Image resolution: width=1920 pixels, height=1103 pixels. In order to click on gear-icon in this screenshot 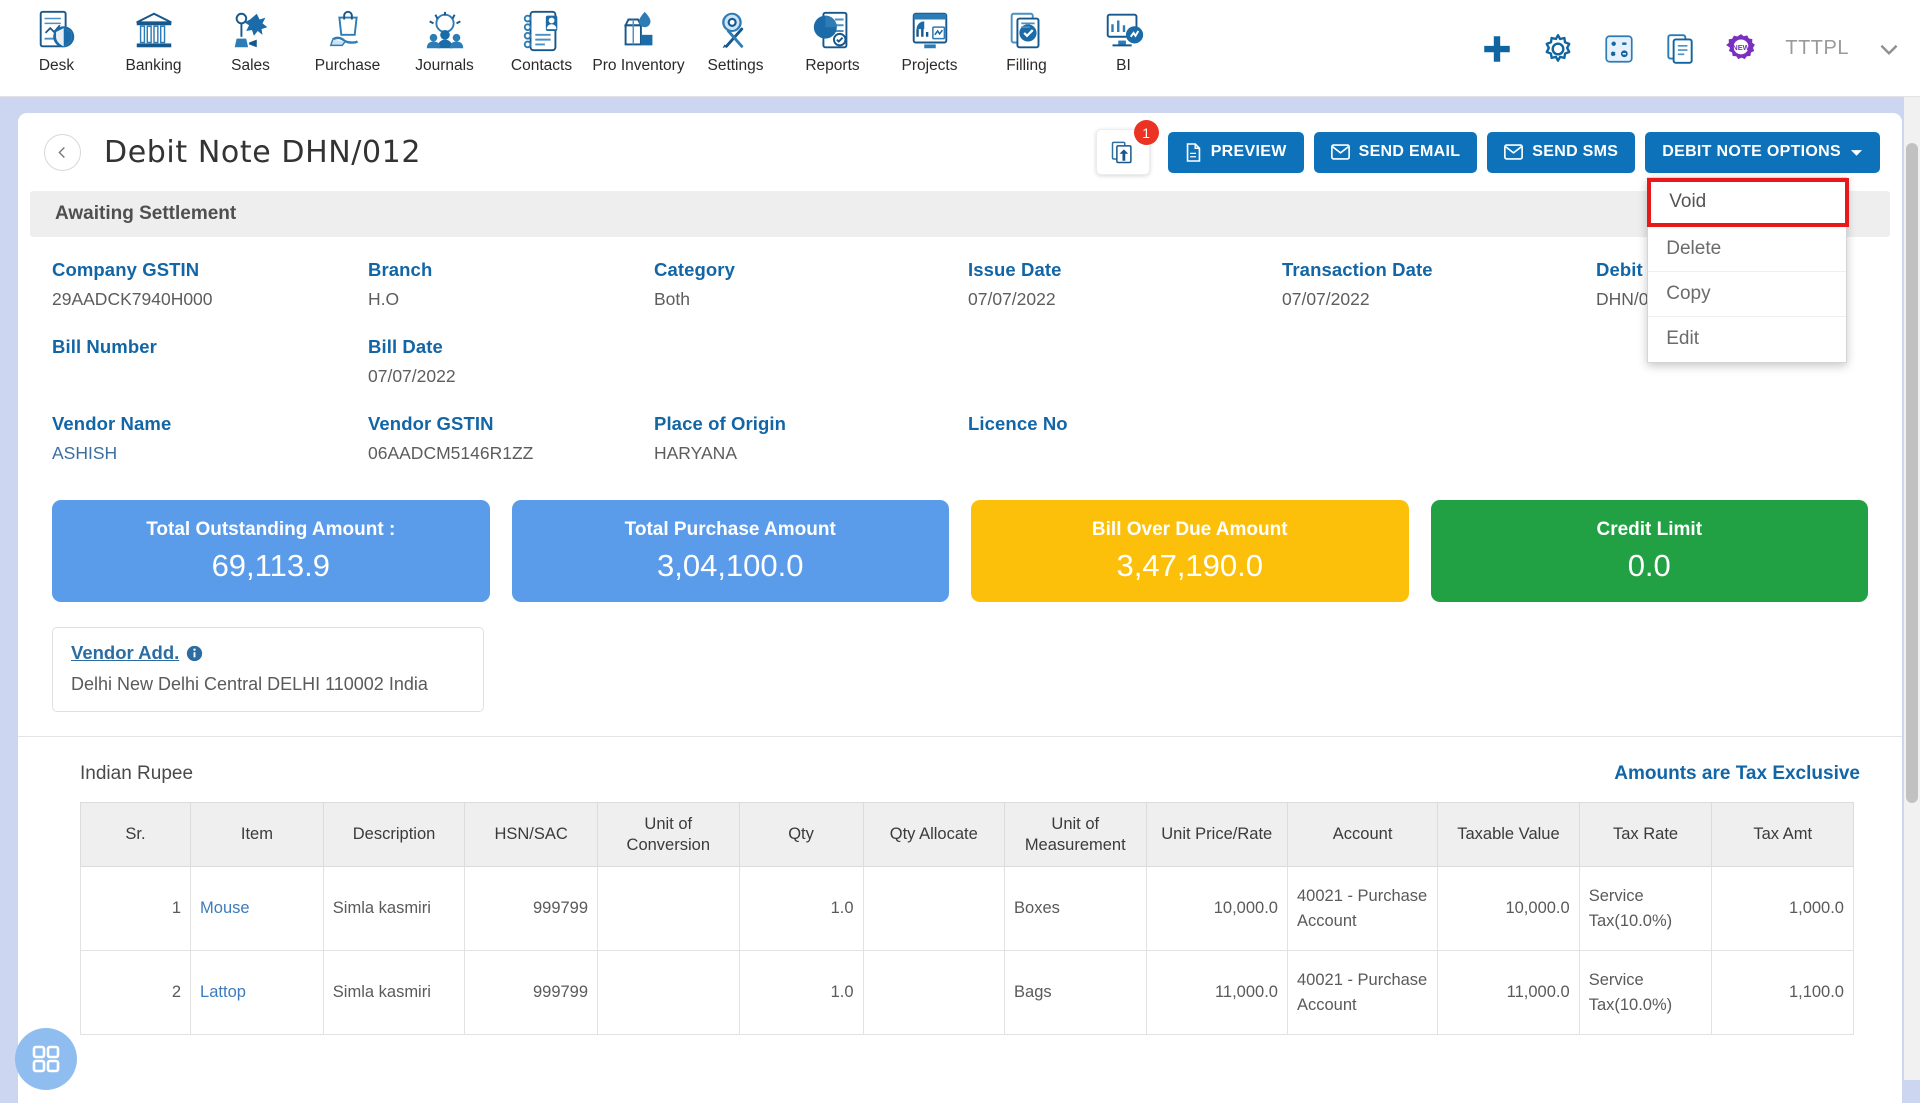, I will do `click(1558, 49)`.